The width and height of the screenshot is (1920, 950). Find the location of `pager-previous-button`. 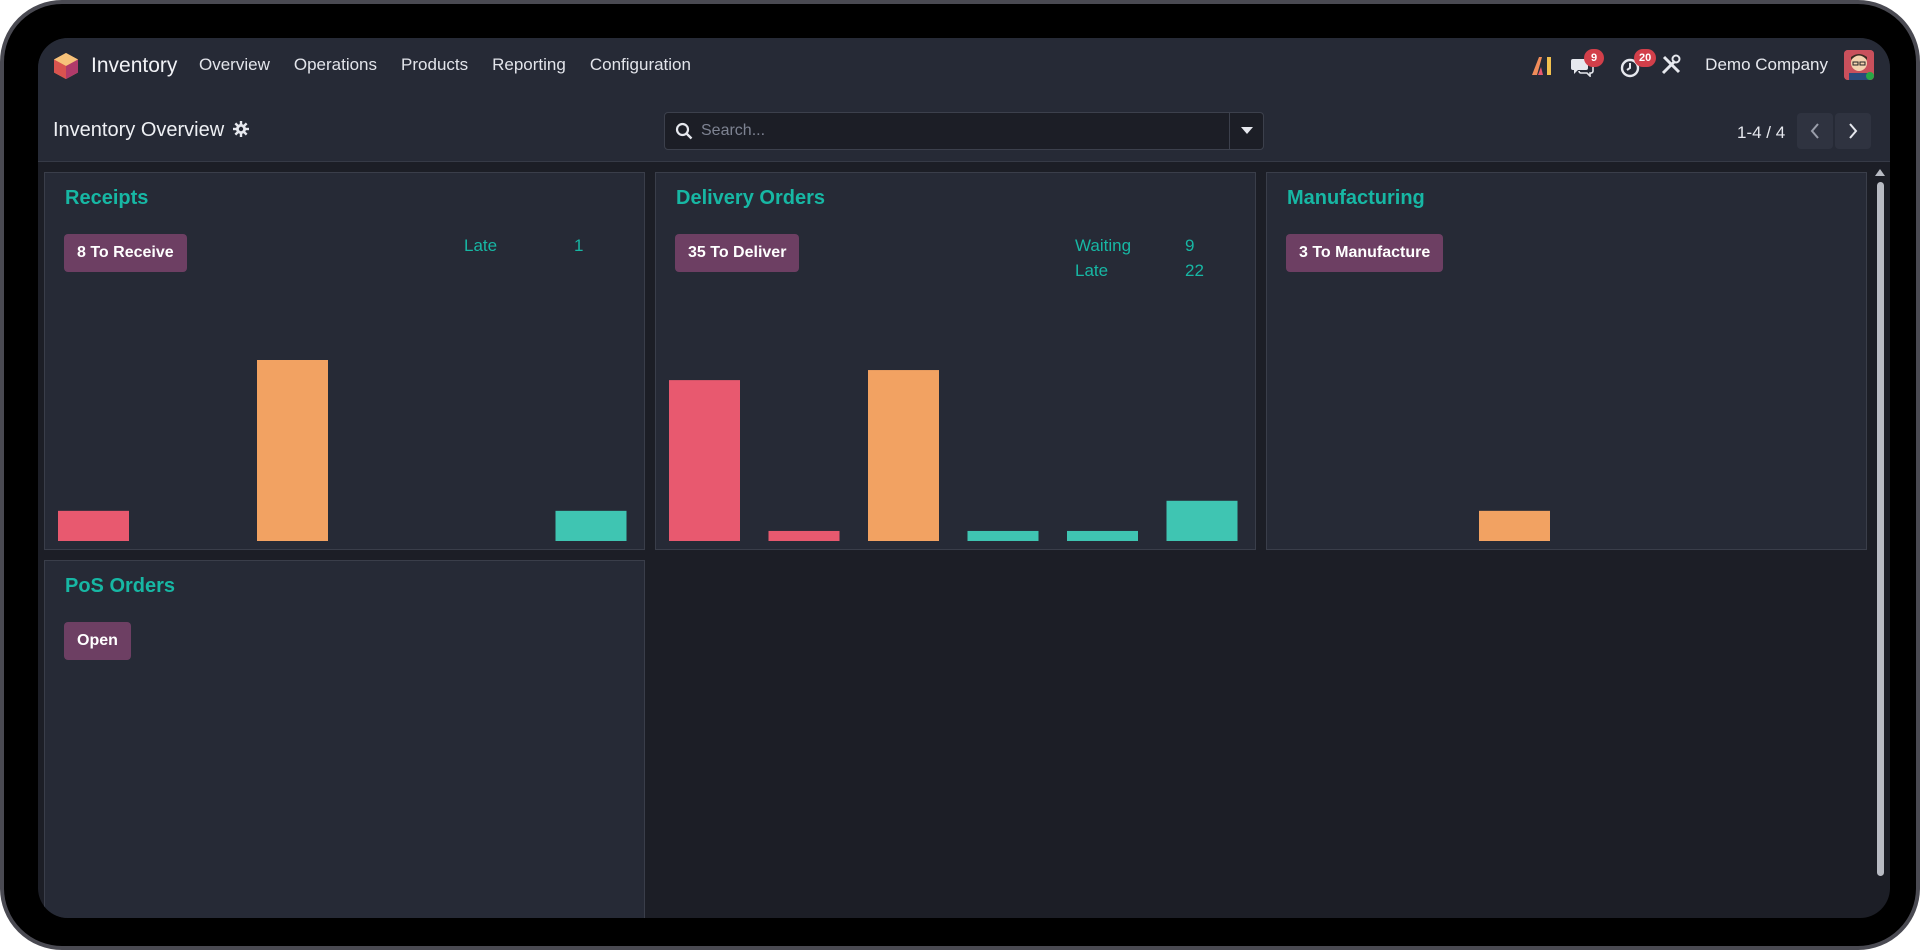

pager-previous-button is located at coordinates (1815, 131).